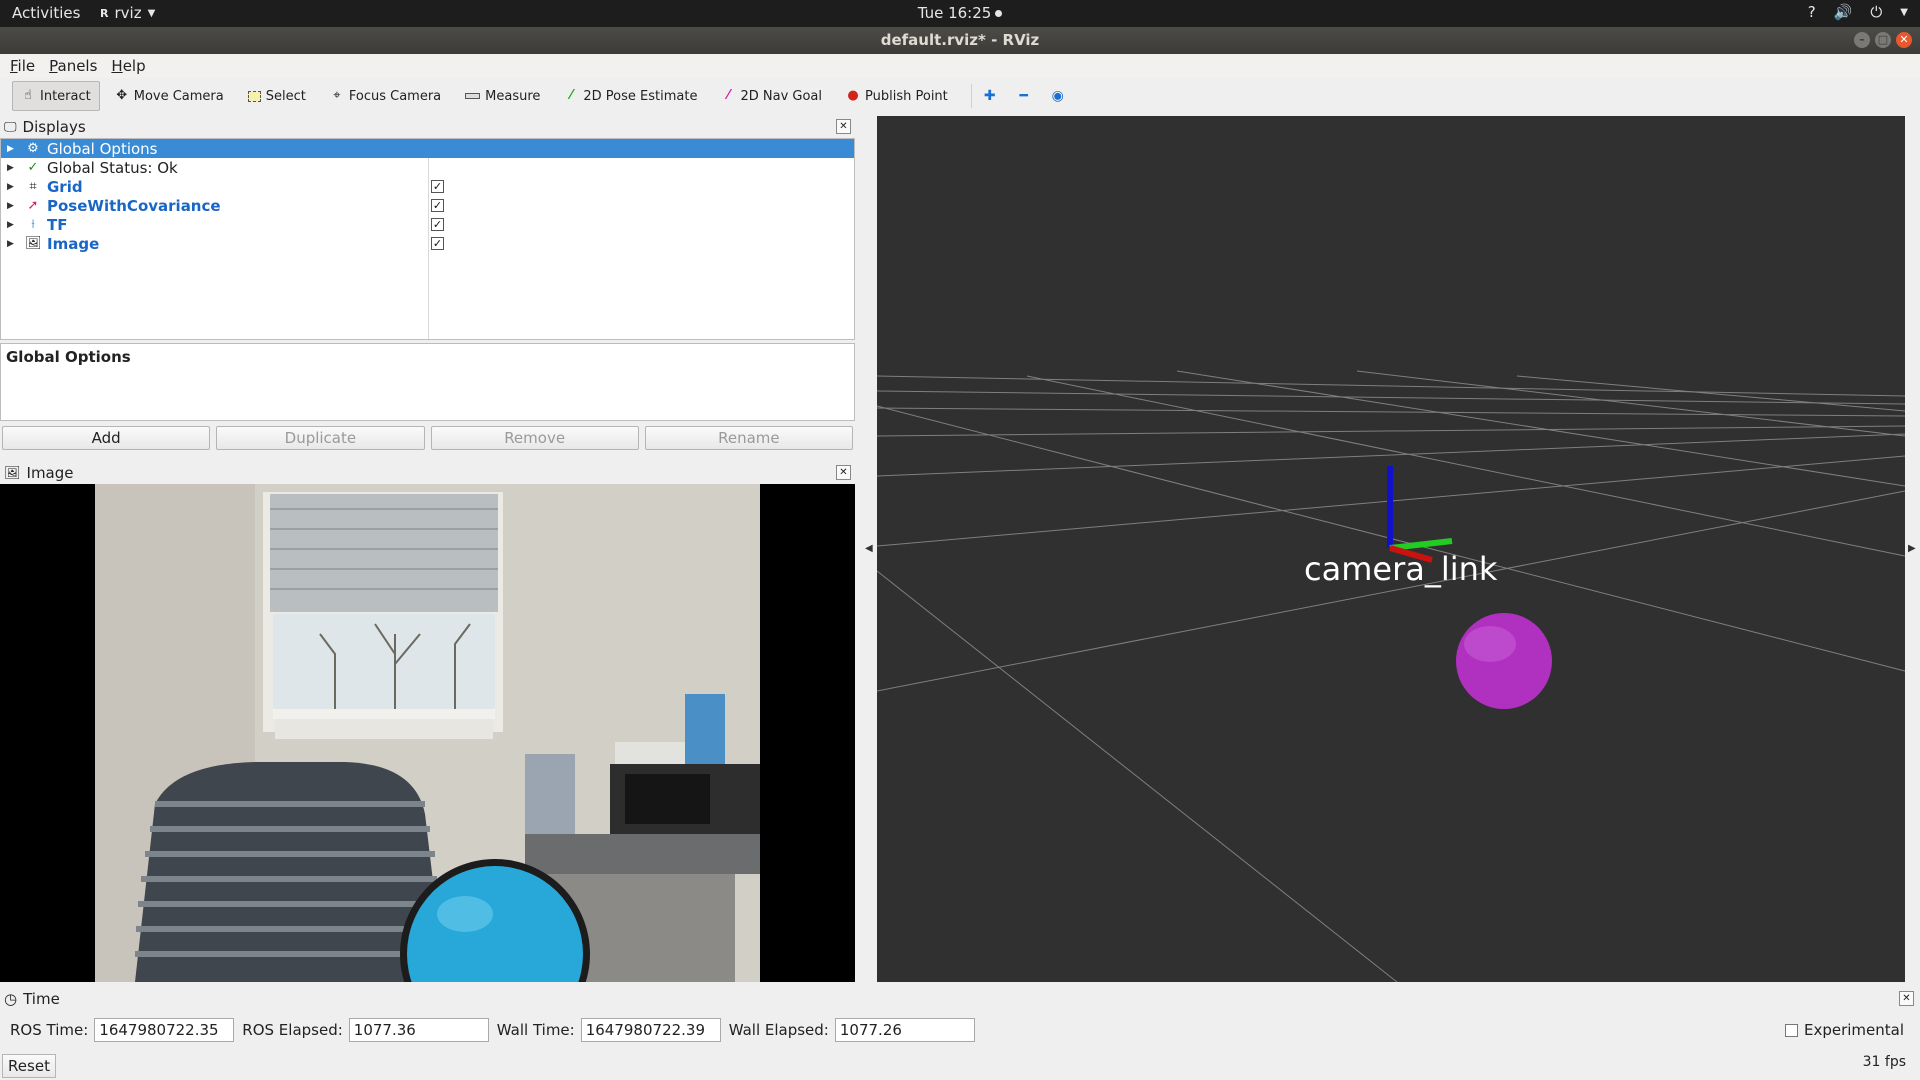 This screenshot has height=1080, width=1920. I want to click on menu-panels: Panels, so click(73, 66).